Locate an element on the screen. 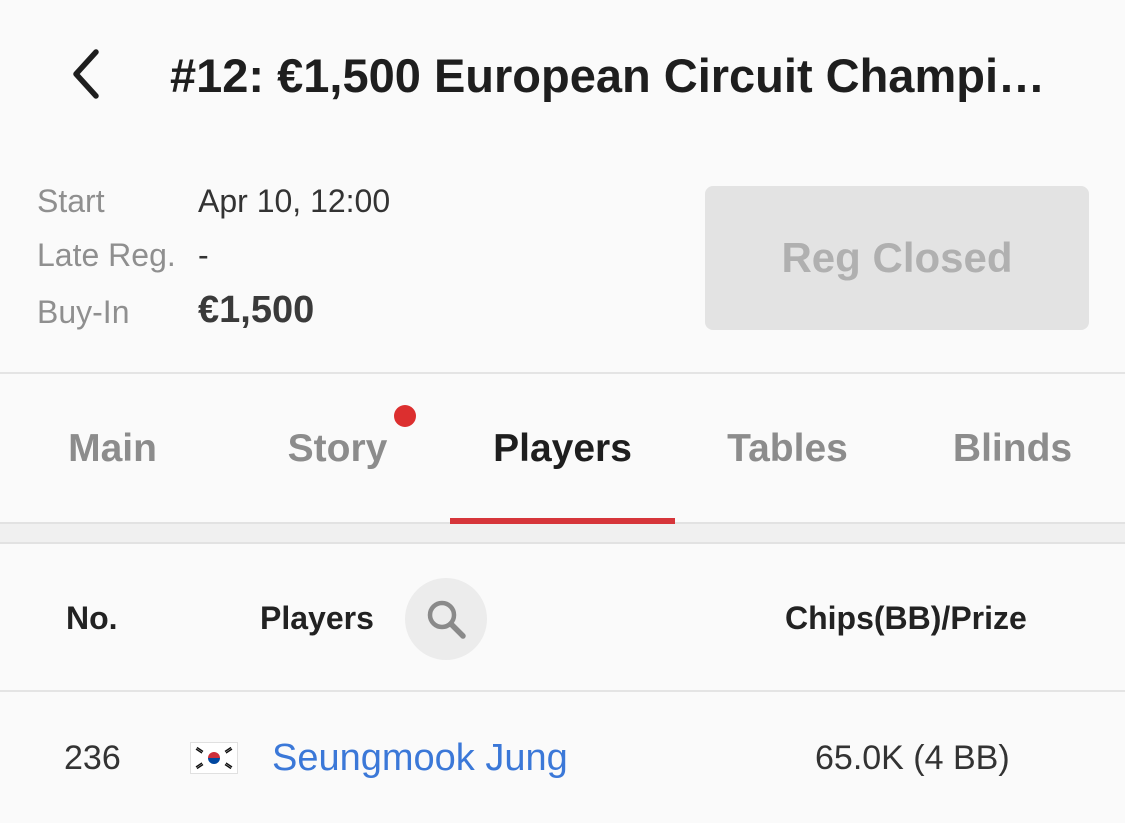 Image resolution: width=1125 pixels, height=823 pixels. column-header-chips: Chips(BB)/Prize is located at coordinates (906, 618).